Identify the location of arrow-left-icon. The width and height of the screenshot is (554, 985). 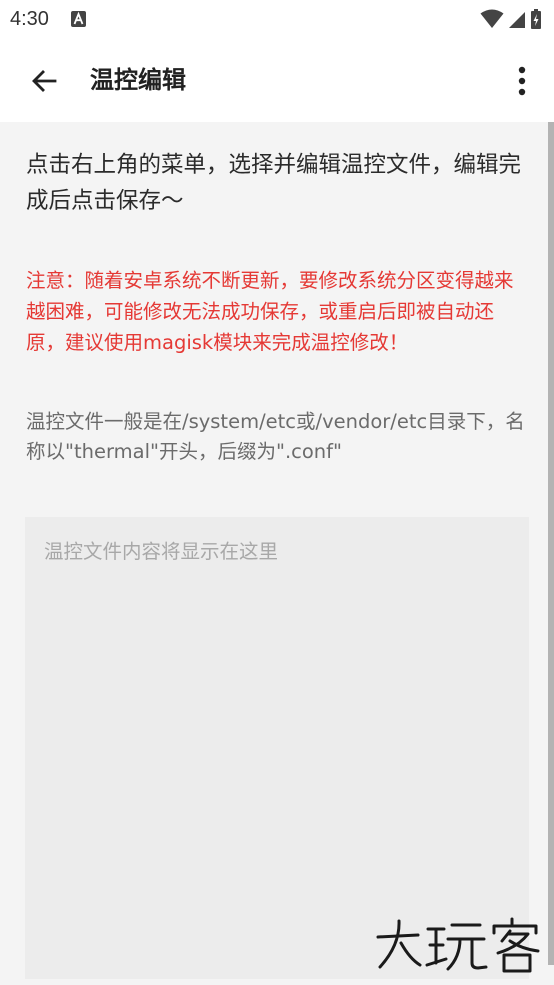
(44, 81).